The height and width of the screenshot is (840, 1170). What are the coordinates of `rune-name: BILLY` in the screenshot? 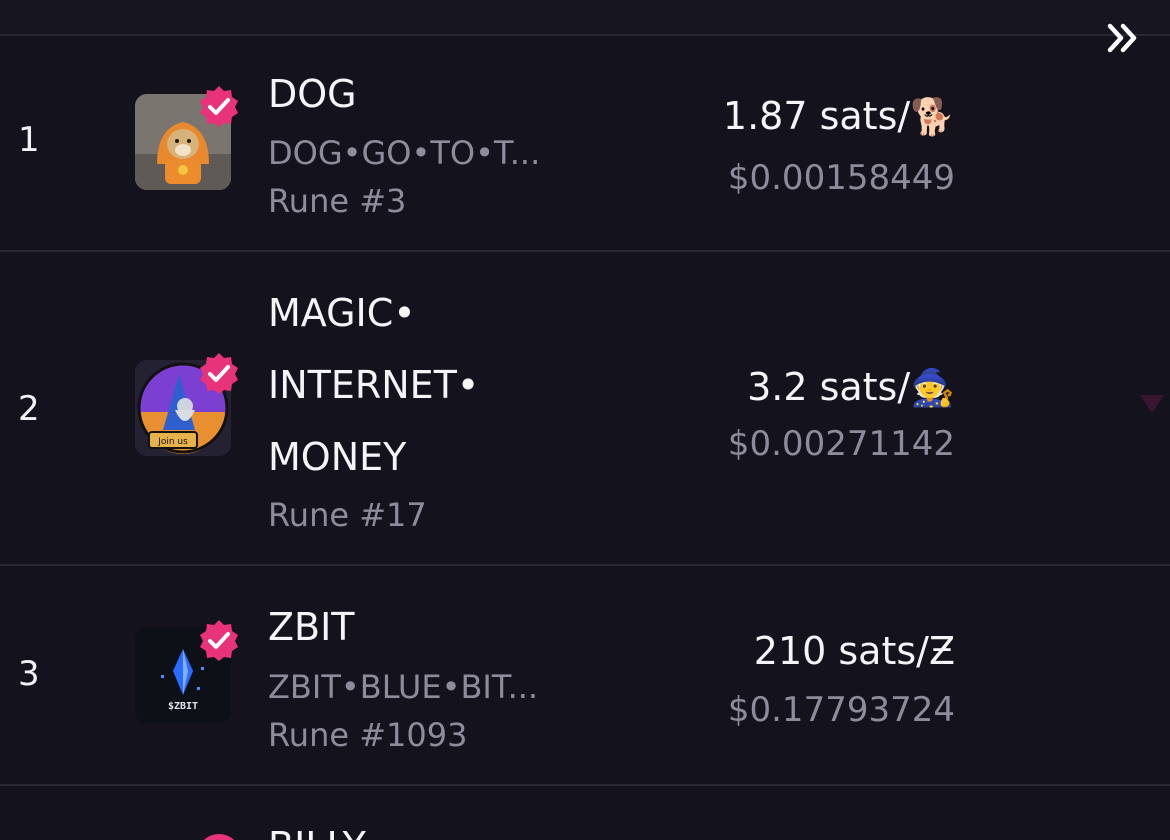 It's located at (317, 825).